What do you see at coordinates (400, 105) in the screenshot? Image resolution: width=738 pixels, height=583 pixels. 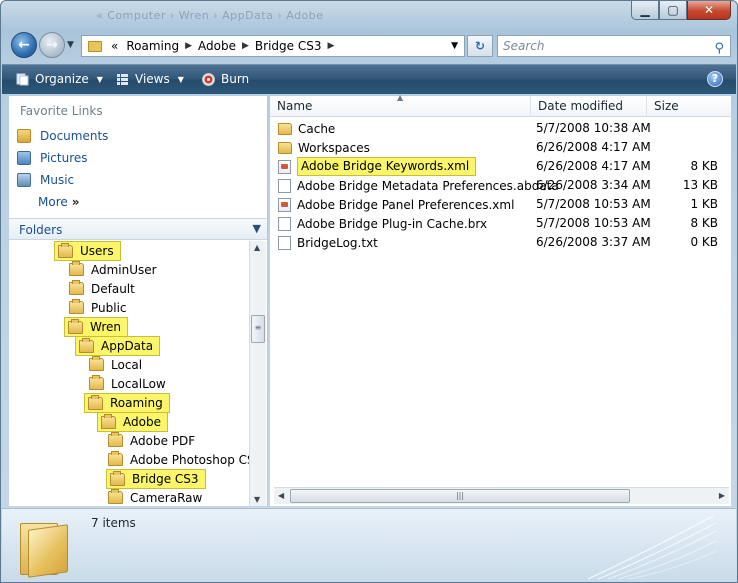 I see `column-header-name: ▲ Name` at bounding box center [400, 105].